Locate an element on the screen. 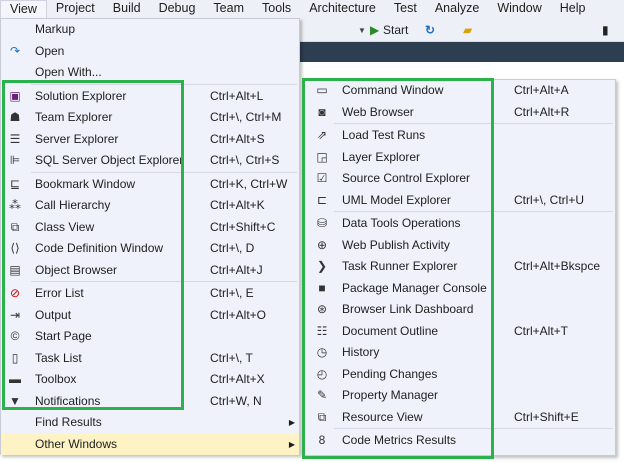 This screenshot has height=462, width=624. menu-item-property-manager: ✎ Property Manager is located at coordinates (459, 396).